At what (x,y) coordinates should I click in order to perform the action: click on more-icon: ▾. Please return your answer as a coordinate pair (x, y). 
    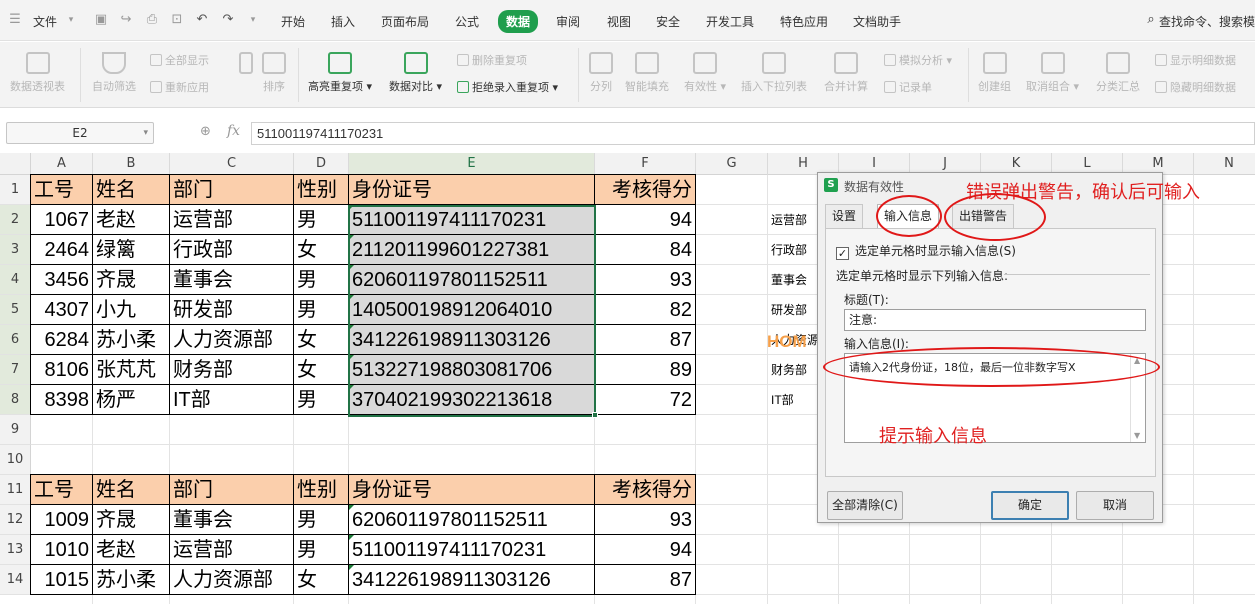
    Looking at the image, I should click on (253, 20).